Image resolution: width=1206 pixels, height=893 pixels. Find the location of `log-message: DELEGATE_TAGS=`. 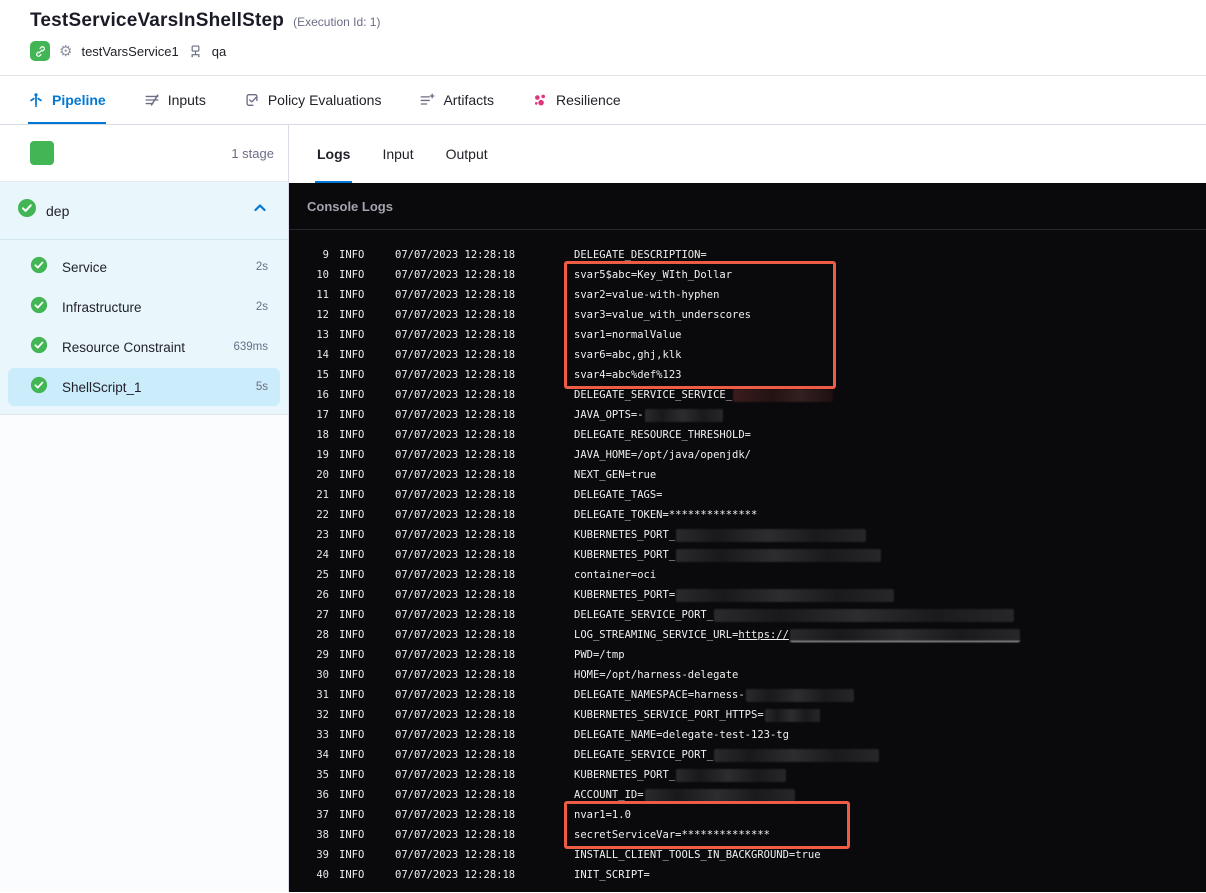

log-message: DELEGATE_TAGS= is located at coordinates (618, 495).